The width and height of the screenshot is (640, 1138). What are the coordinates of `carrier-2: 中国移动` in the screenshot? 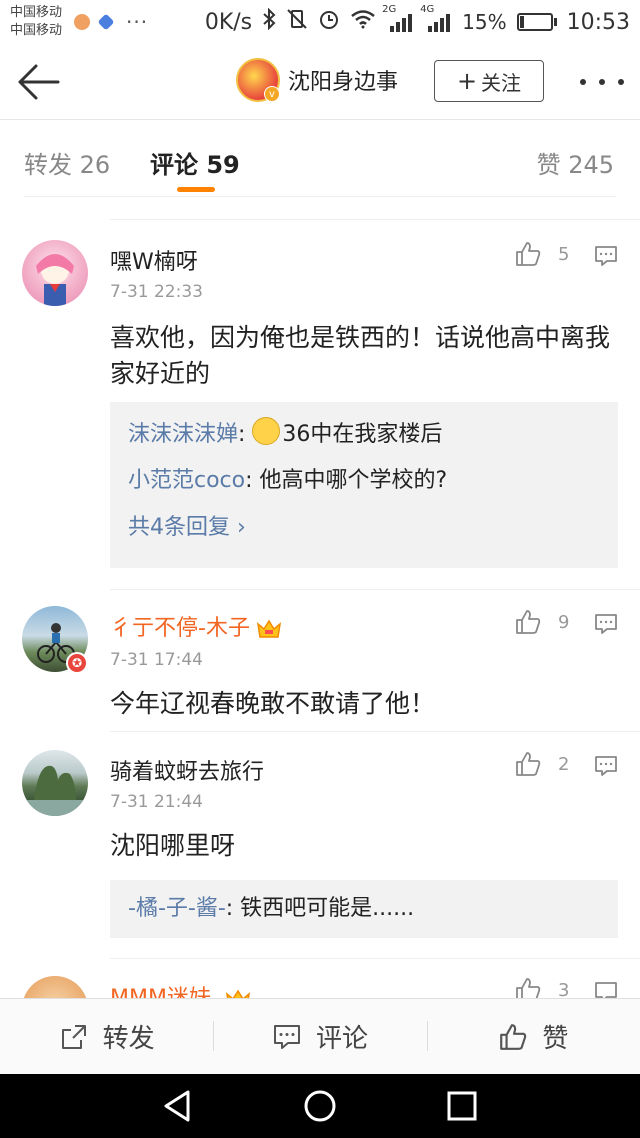 It's located at (36, 30).